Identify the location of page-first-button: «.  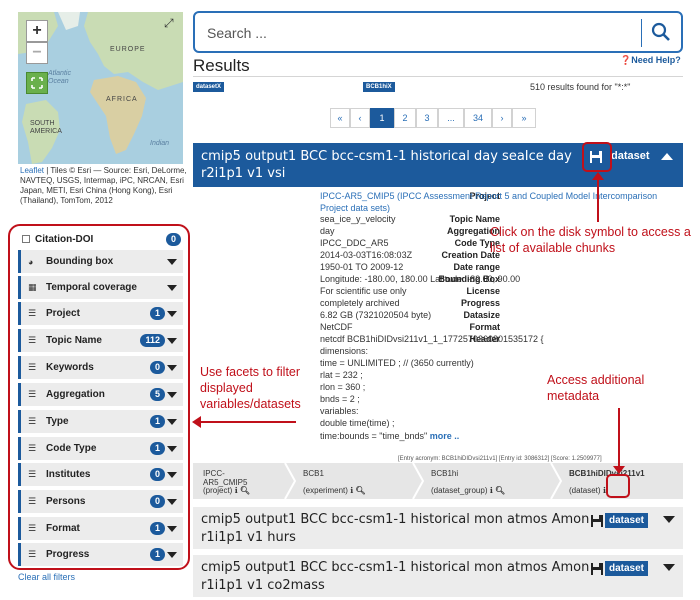
(340, 118).